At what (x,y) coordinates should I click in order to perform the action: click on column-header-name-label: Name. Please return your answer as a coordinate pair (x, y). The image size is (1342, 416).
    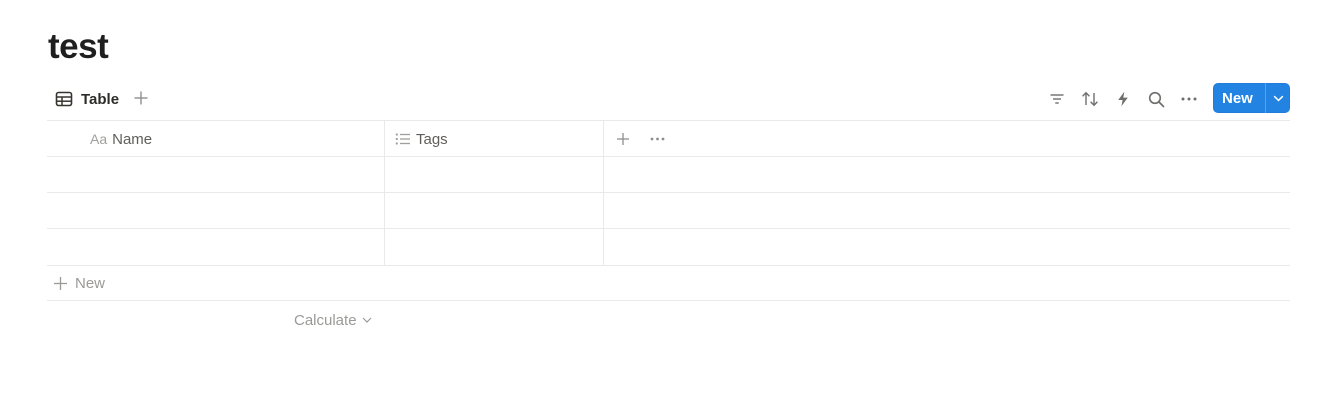
    Looking at the image, I should click on (132, 139).